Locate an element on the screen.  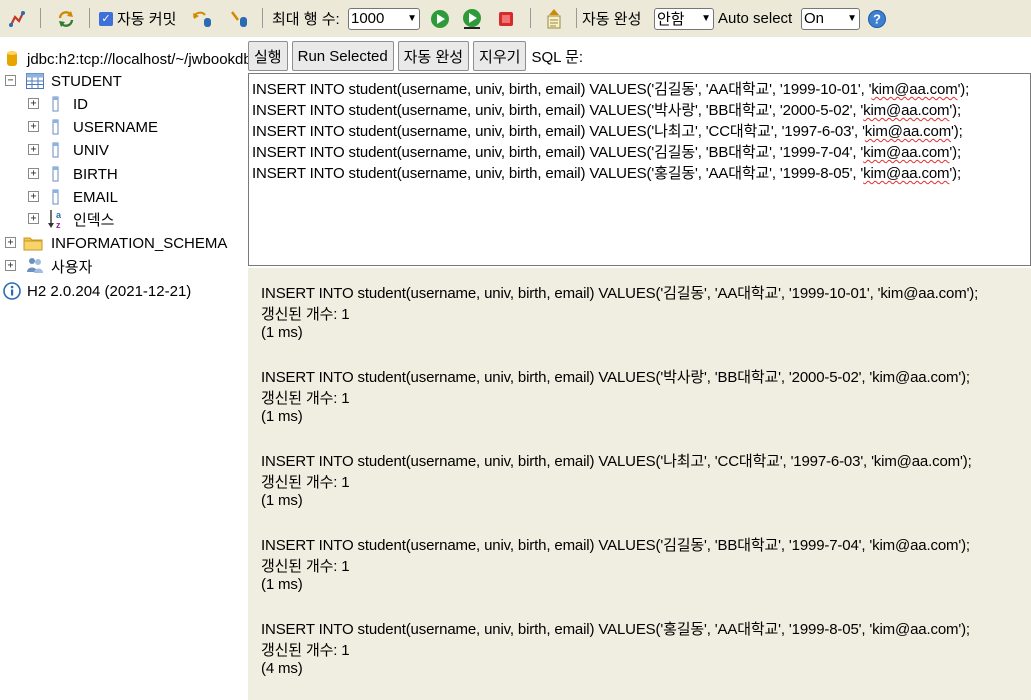
users-label: 사용자 is located at coordinates (72, 267).